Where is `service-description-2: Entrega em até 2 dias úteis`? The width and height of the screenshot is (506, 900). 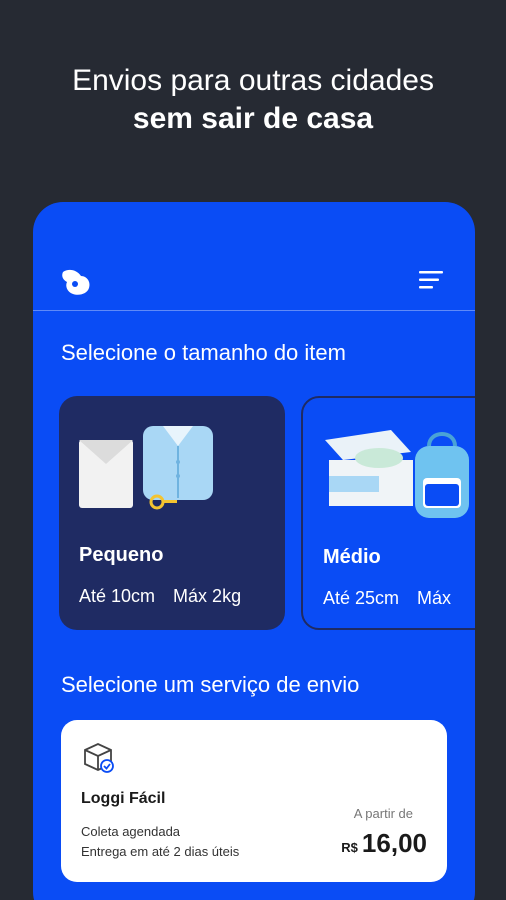 service-description-2: Entrega em até 2 dias úteis is located at coordinates (160, 851).